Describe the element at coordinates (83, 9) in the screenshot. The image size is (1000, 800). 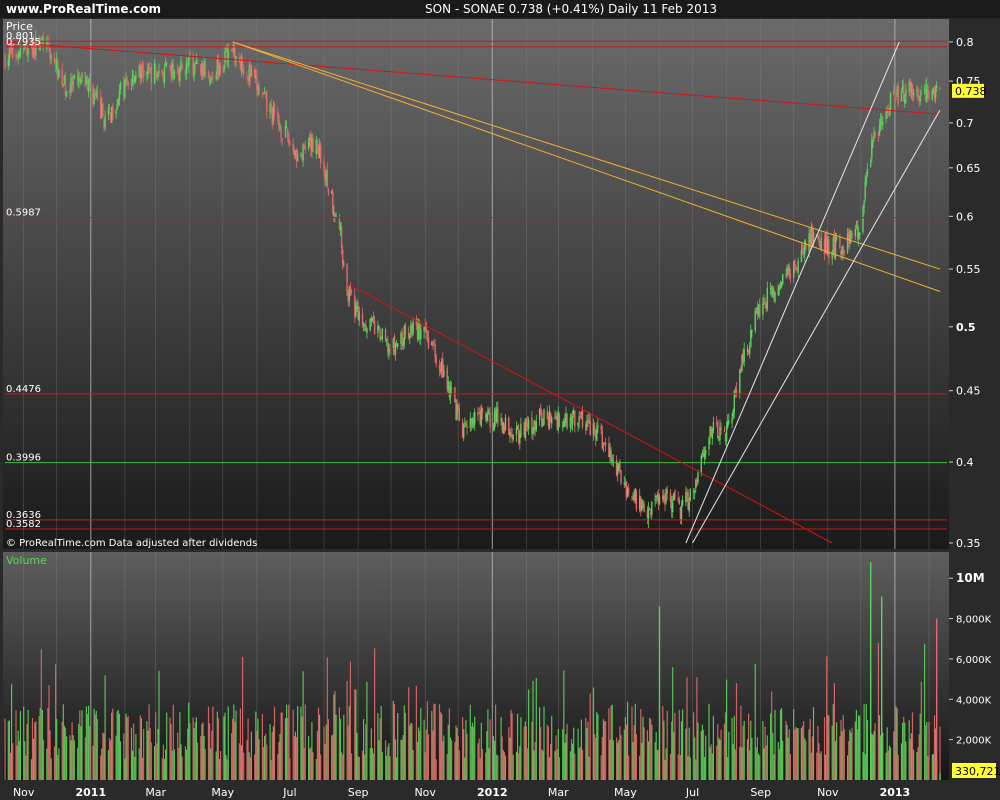
I see `brand-label: www.ProRealTime.com` at that location.